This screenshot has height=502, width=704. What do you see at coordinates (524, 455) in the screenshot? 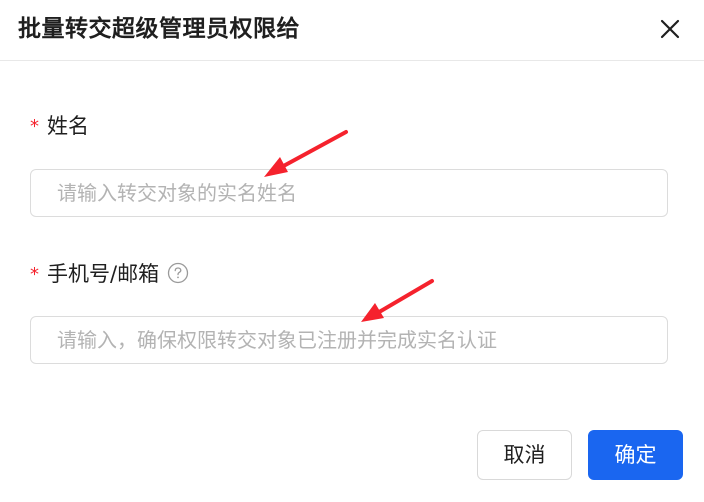
I see `cancel-button: 取消` at bounding box center [524, 455].